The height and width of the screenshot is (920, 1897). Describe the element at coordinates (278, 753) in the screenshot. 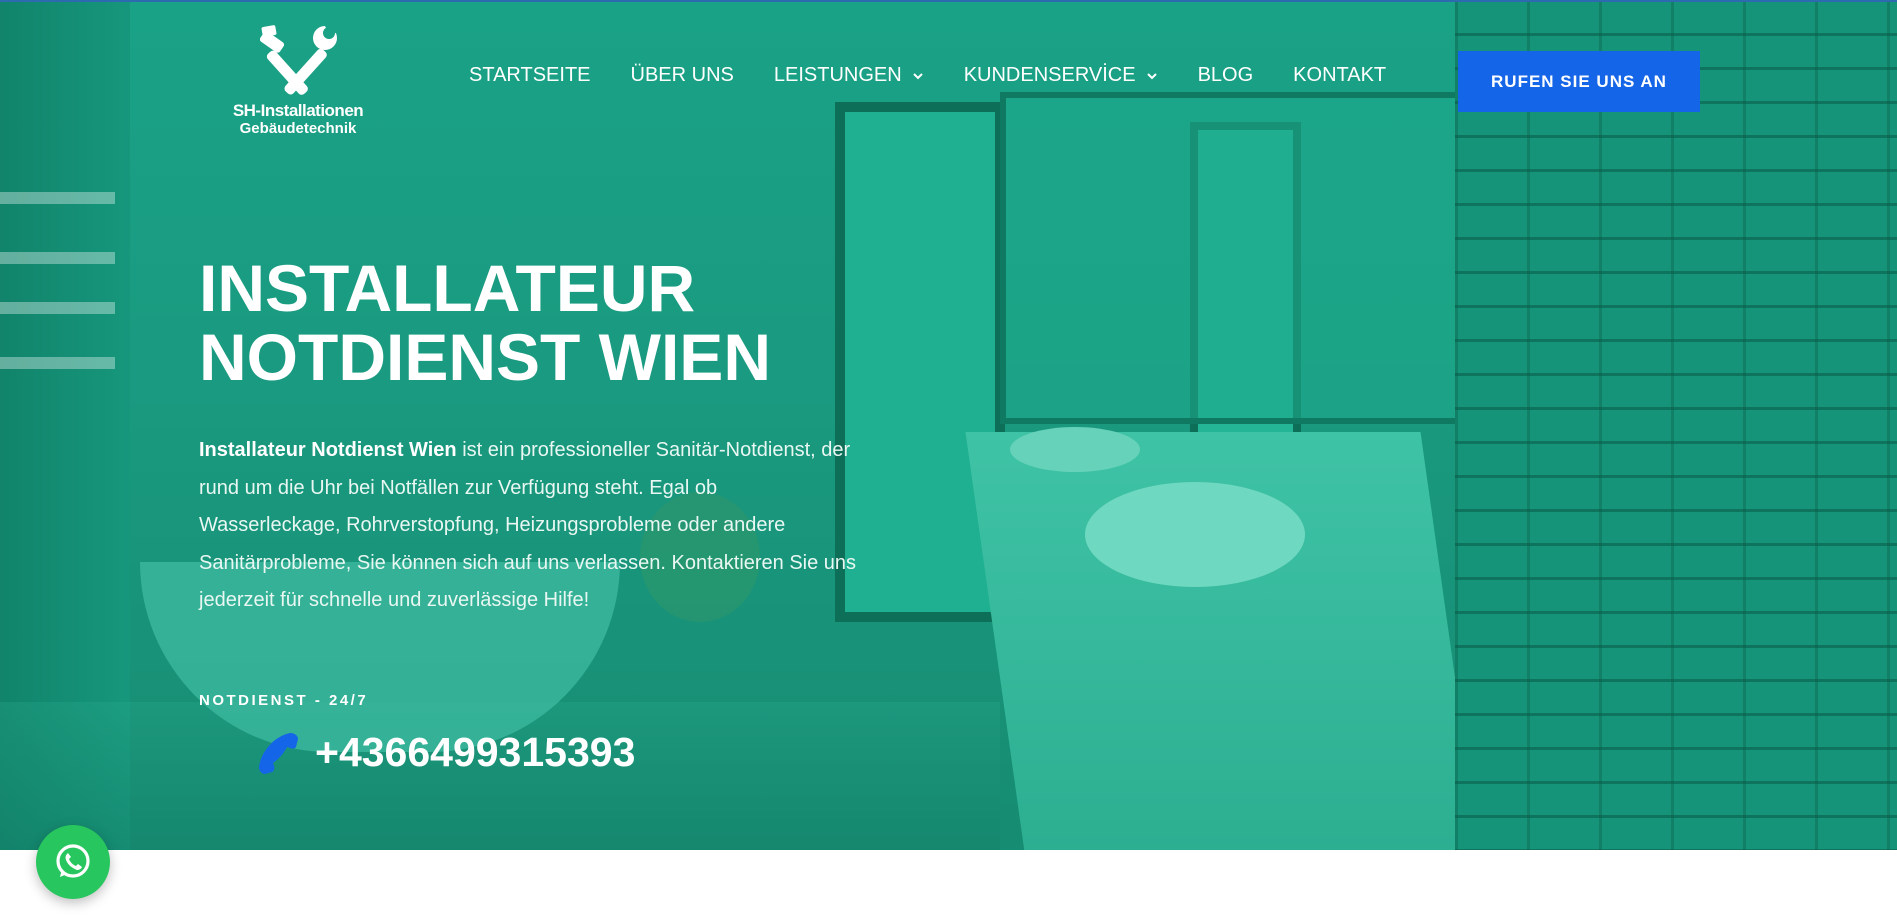

I see `phone-icon` at that location.